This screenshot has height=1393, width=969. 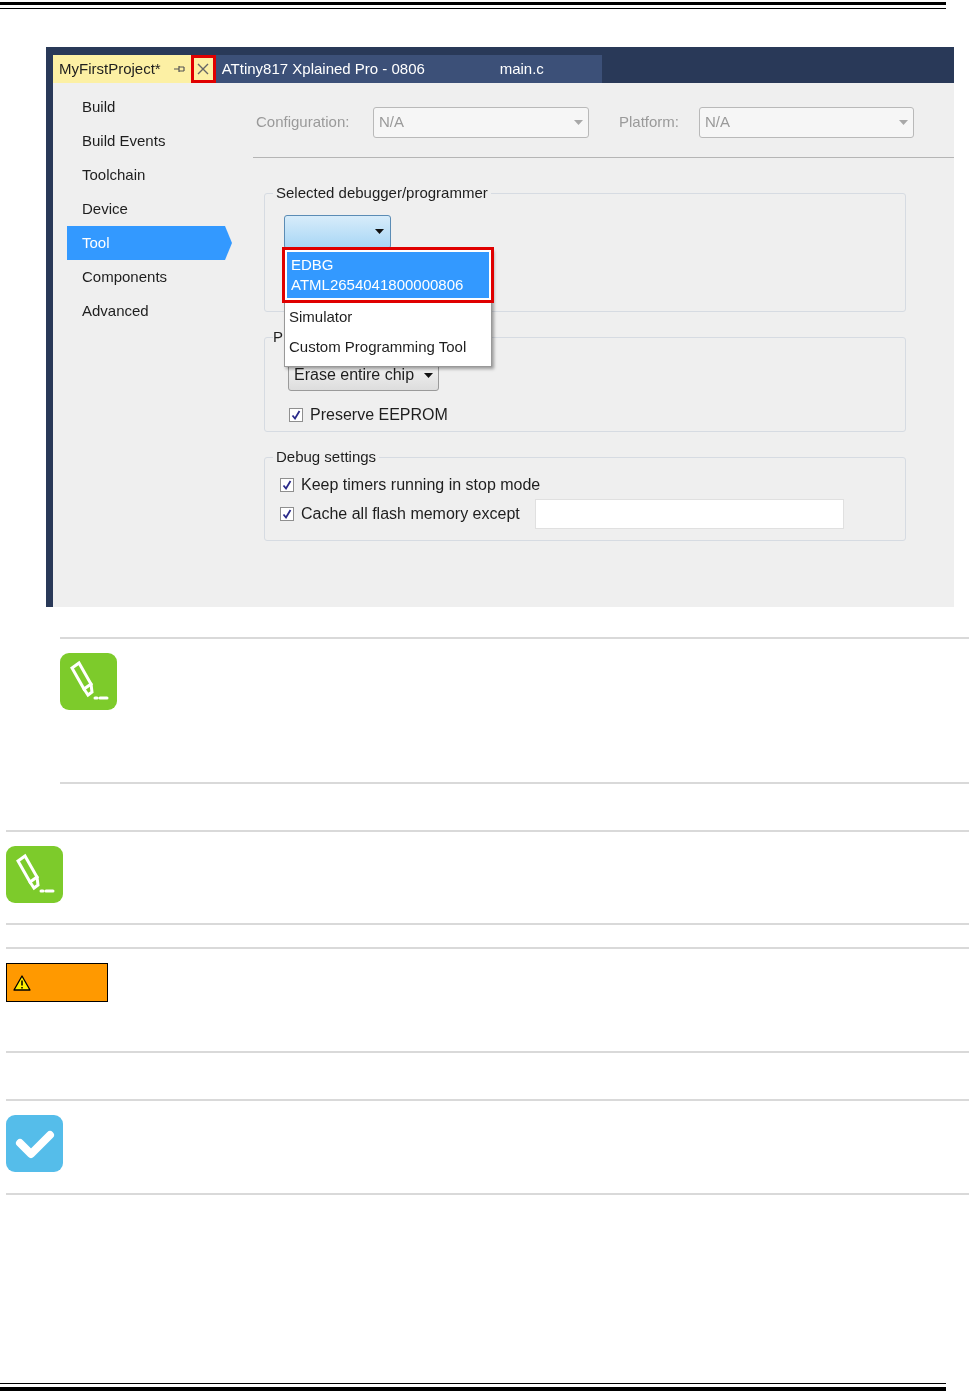 I want to click on dropdown-option: Custom Programming Tool, so click(x=388, y=346).